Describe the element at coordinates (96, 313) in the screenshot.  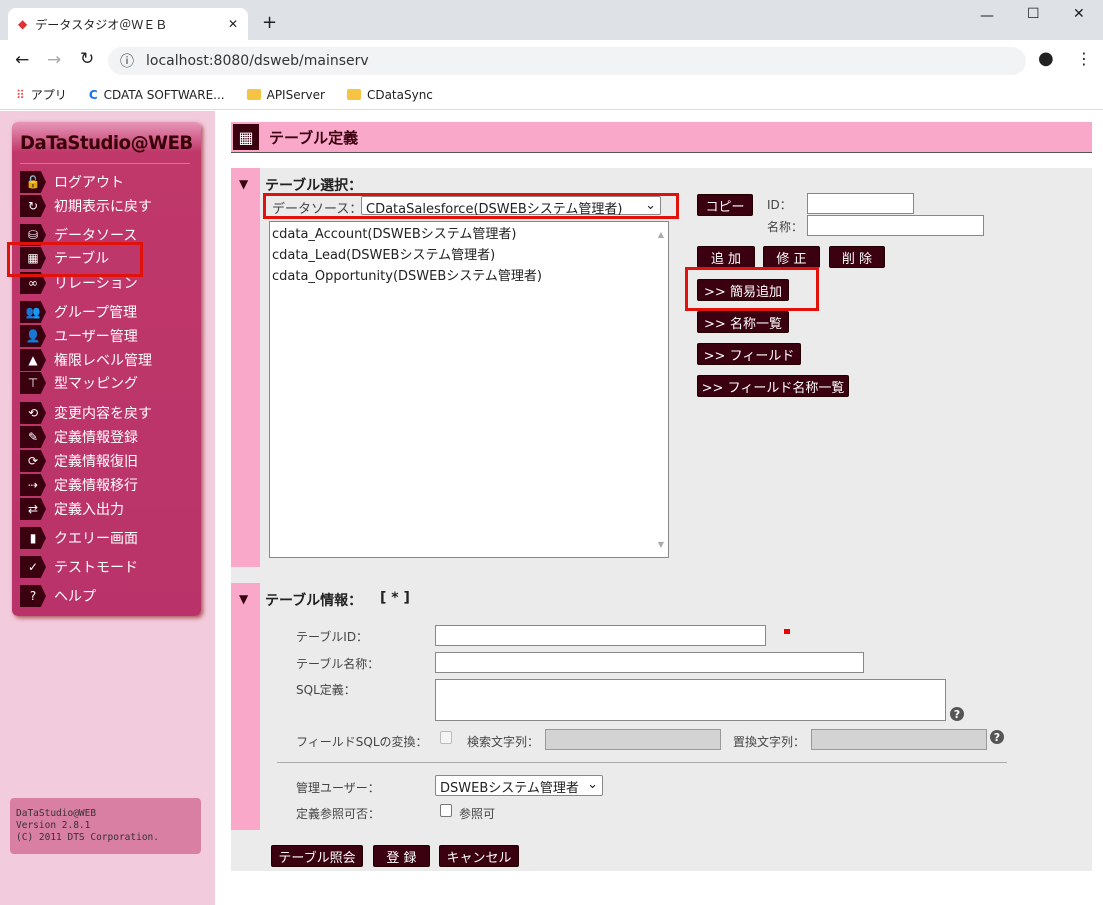
I see `sidebar-item-label: グループ管理` at that location.